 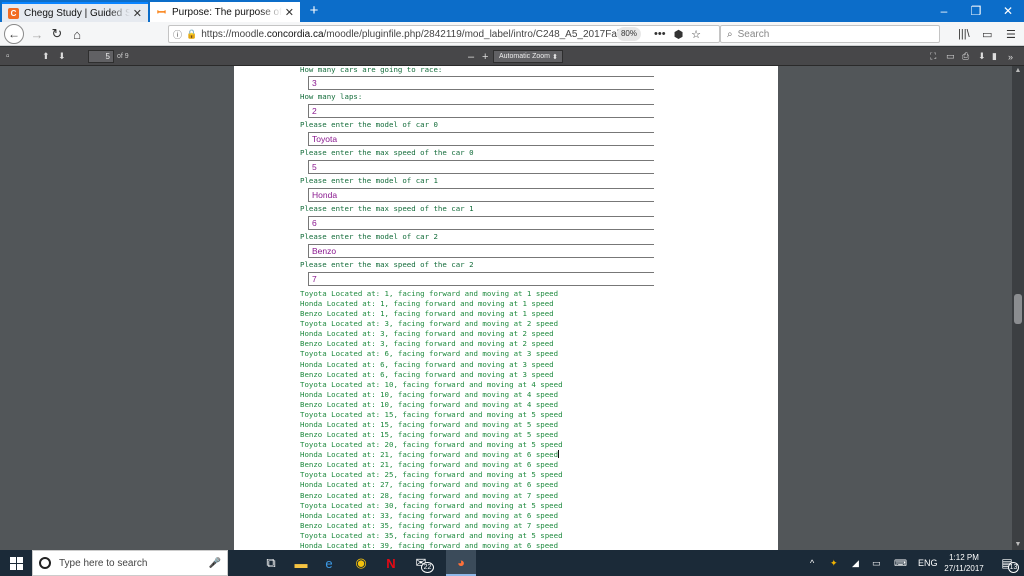 What do you see at coordinates (123, 56) in the screenshot?
I see `page-total: of 9` at bounding box center [123, 56].